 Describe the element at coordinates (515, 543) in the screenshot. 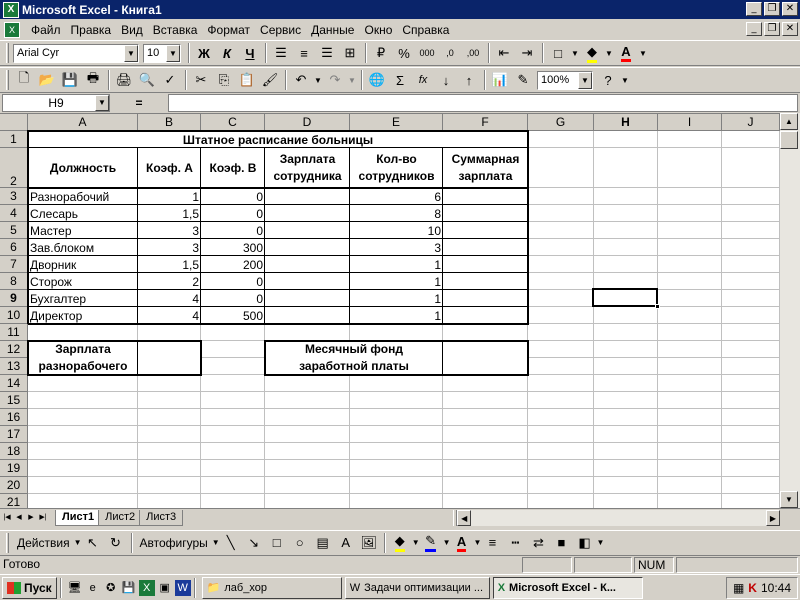

I see `dash-style-icon: ┅` at that location.